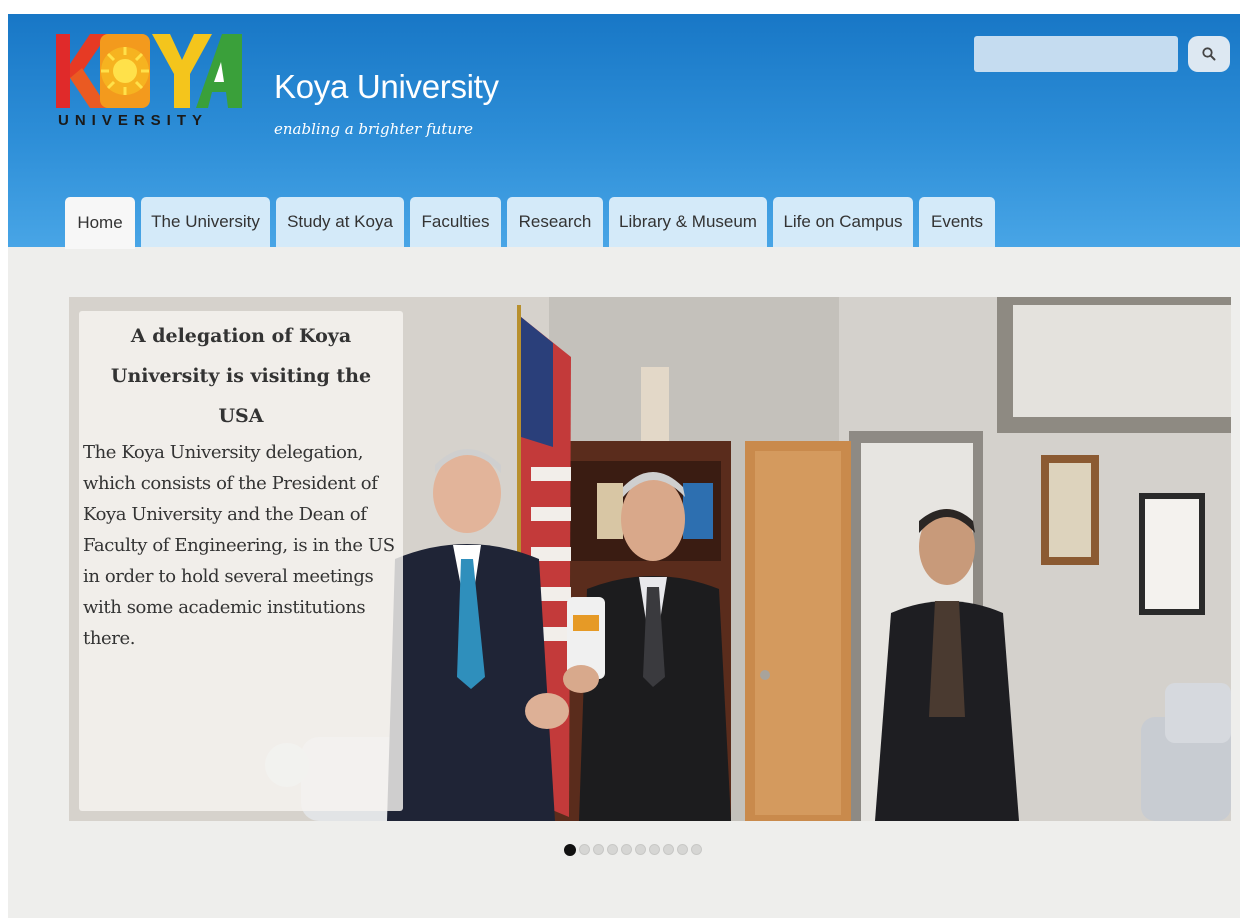  Describe the element at coordinates (374, 129) in the screenshot. I see `site-tagline: enabling a brighter future` at that location.